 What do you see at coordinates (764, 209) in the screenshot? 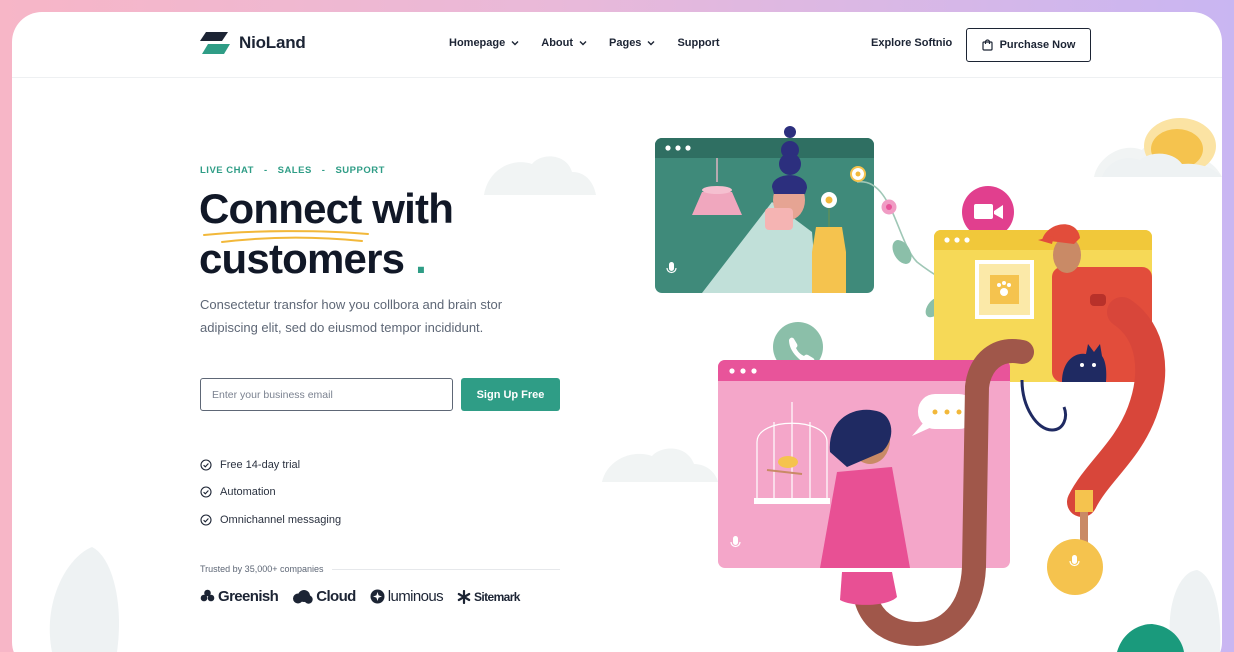
I see `video-window-teal` at bounding box center [764, 209].